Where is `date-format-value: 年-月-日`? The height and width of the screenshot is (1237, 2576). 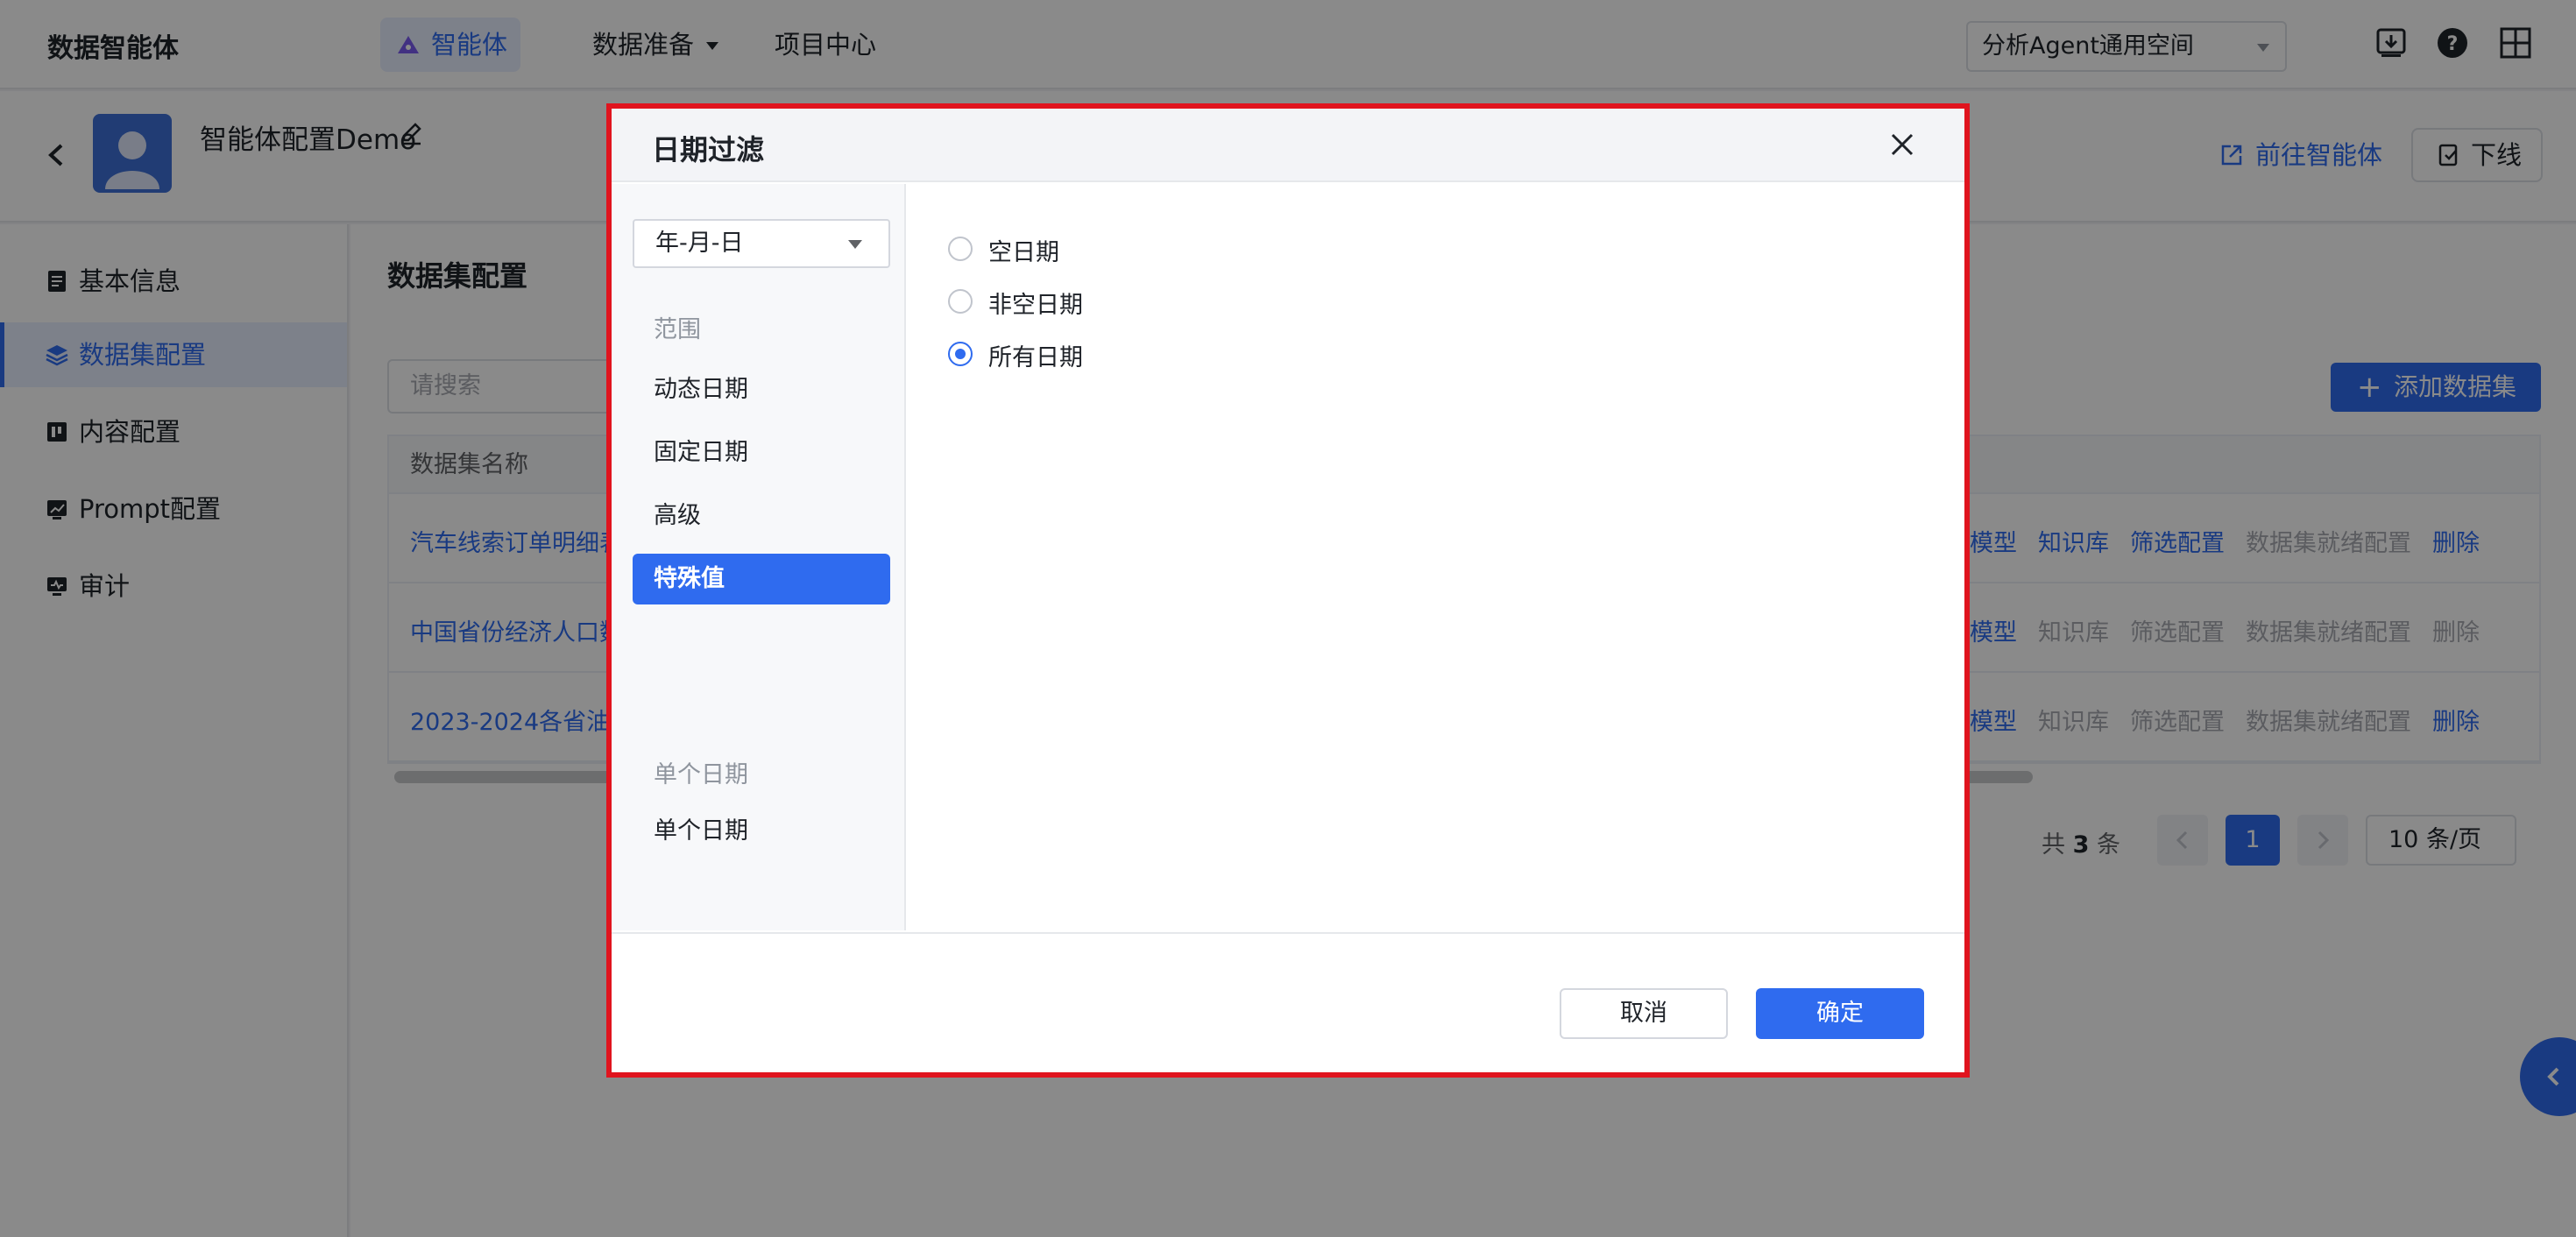 date-format-value: 年-月-日 is located at coordinates (699, 243).